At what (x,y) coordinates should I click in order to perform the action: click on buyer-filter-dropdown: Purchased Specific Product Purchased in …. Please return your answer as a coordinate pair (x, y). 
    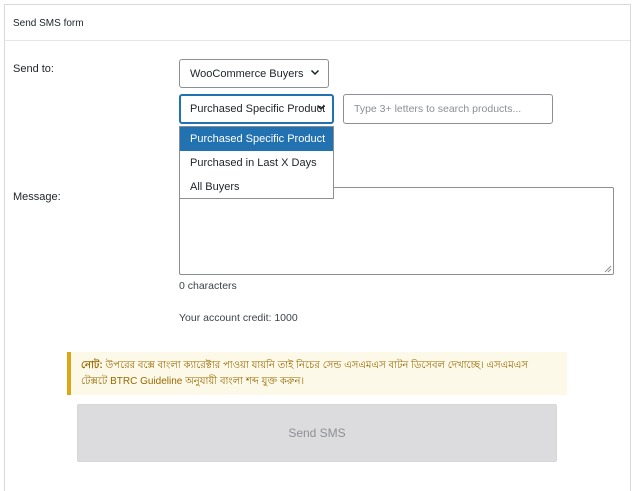
    Looking at the image, I should click on (256, 162).